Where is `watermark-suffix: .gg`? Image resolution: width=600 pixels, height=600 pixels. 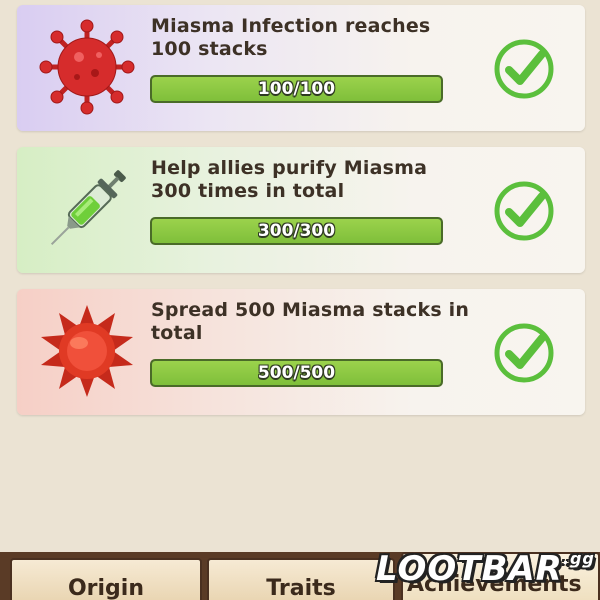 watermark-suffix: .gg is located at coordinates (578, 558).